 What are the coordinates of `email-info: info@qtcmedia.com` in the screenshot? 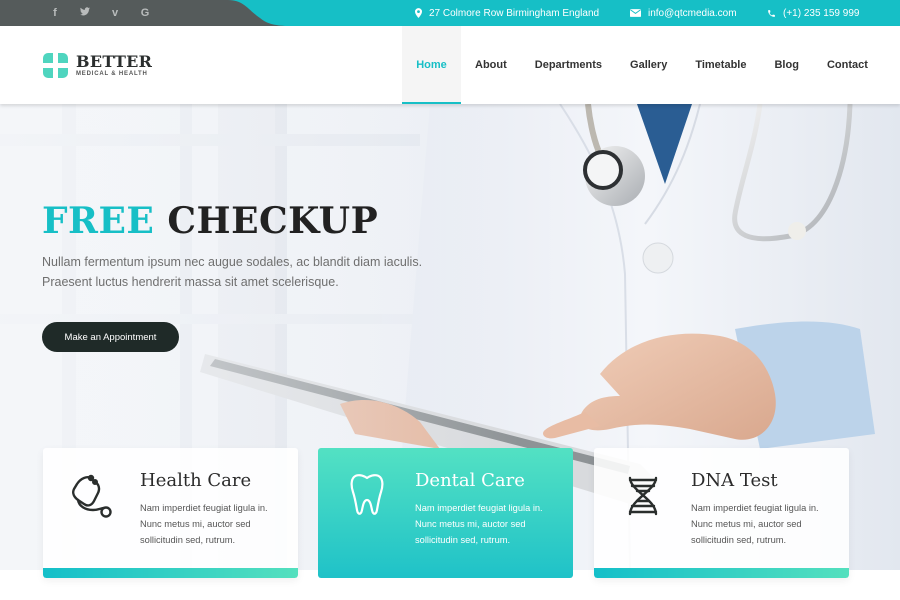 It's located at (683, 13).